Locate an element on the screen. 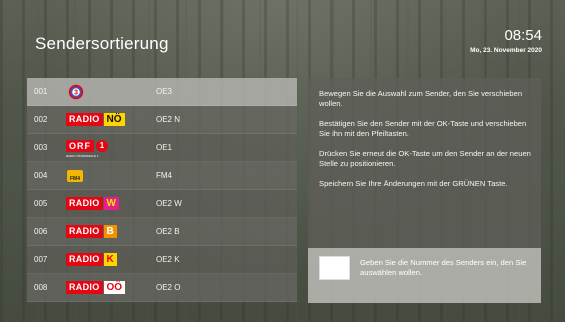 Image resolution: width=565 pixels, height=322 pixels. channel-name: OE1 is located at coordinates (164, 147).